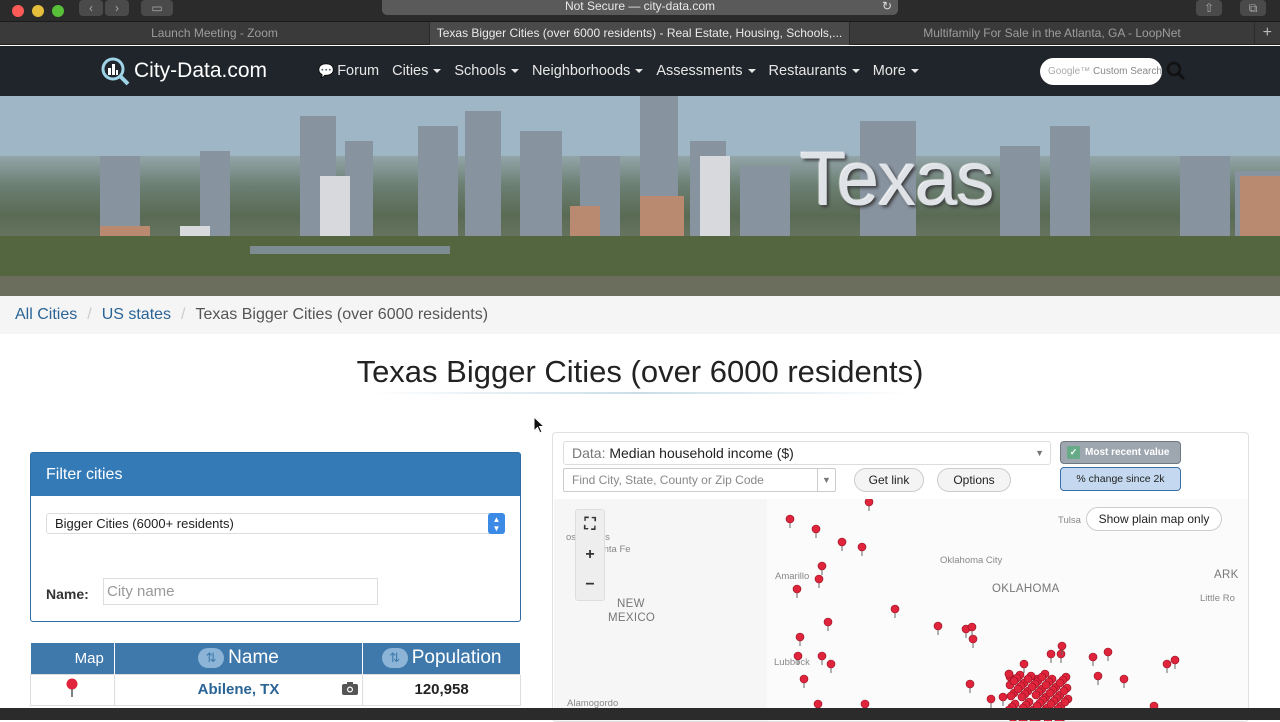  What do you see at coordinates (1267, 33) in the screenshot?
I see `new-tab-button: +` at bounding box center [1267, 33].